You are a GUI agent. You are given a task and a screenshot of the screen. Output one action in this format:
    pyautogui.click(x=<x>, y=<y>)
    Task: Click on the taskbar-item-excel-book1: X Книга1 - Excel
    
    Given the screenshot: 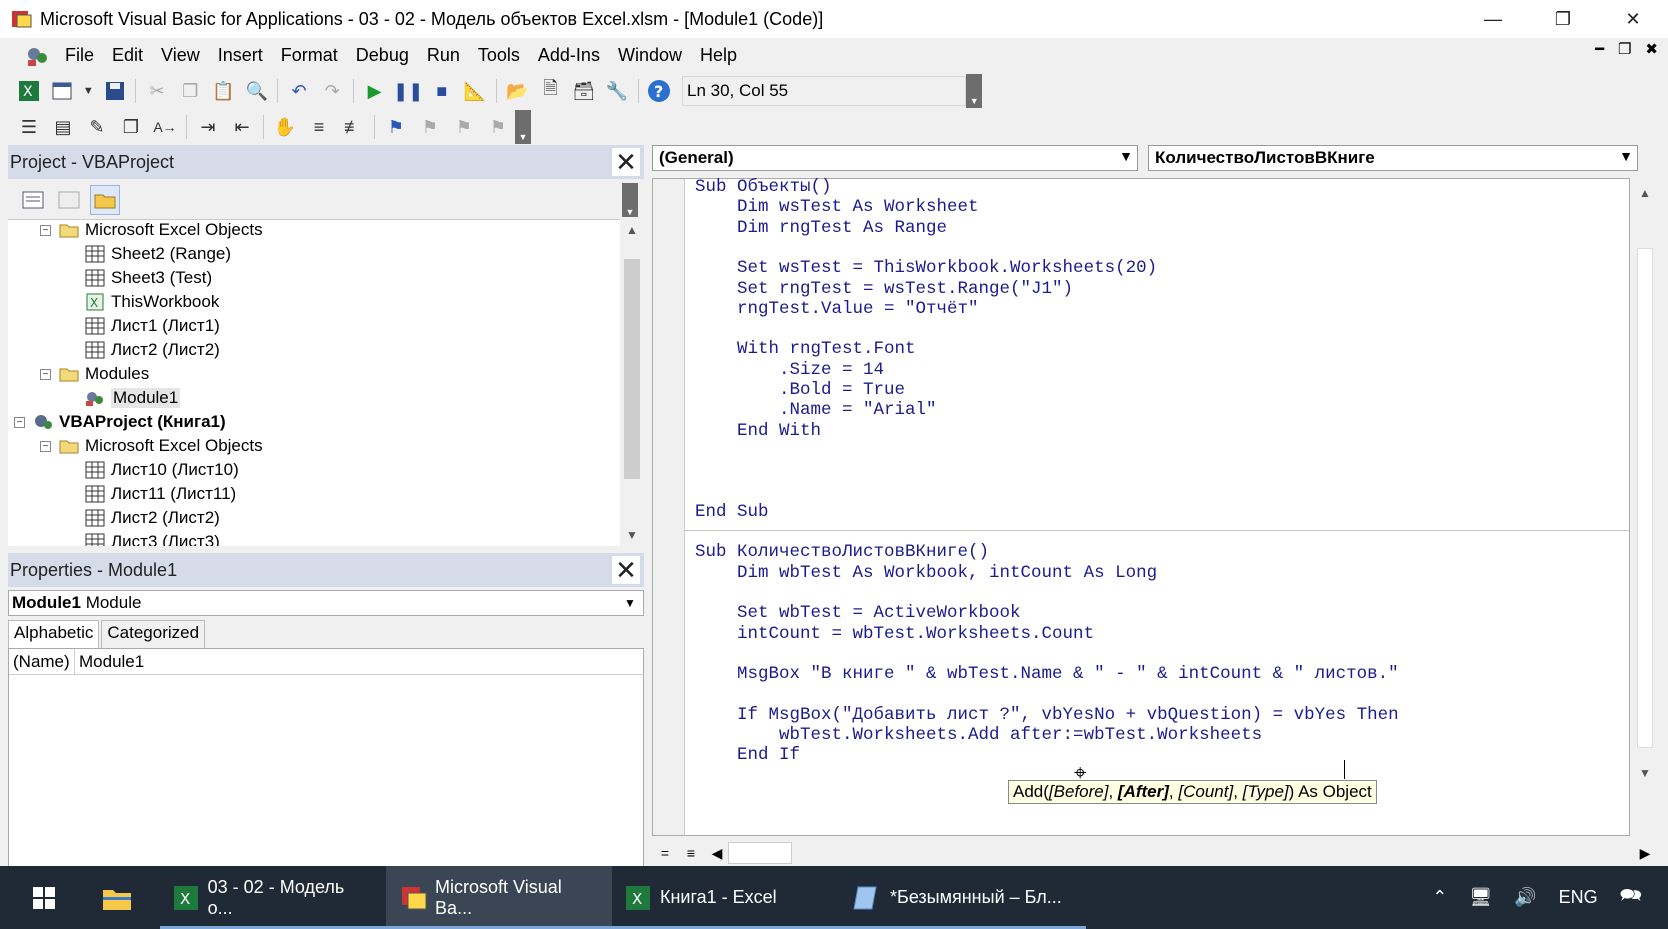 What is the action you would take?
    pyautogui.click(x=725, y=897)
    